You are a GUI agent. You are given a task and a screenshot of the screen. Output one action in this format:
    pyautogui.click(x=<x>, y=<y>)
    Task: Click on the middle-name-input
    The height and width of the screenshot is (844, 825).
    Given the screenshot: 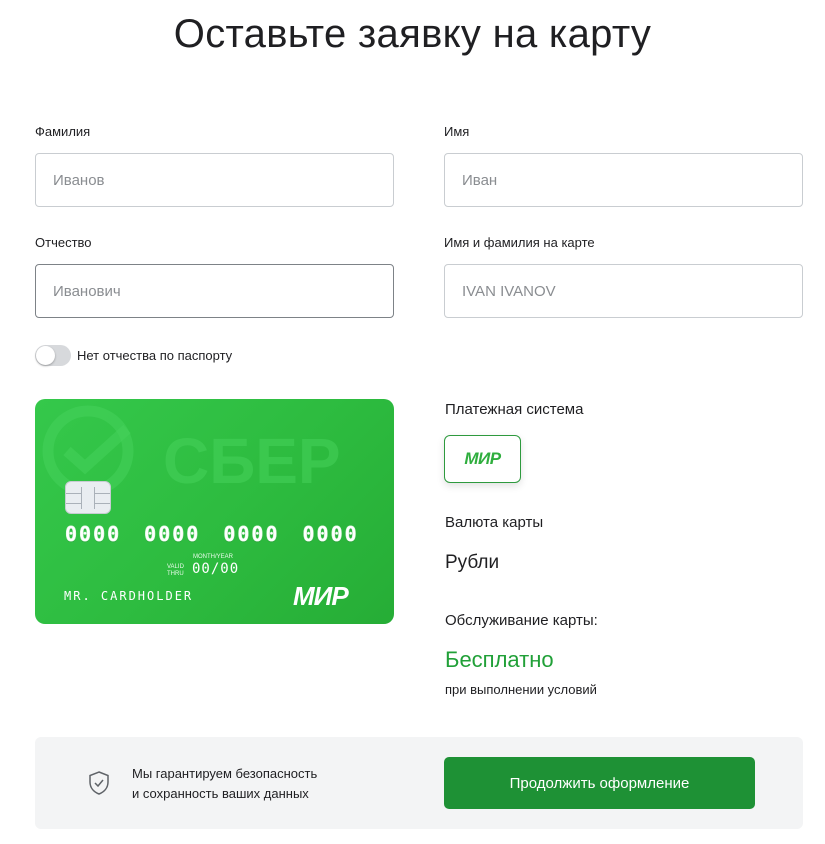 What is the action you would take?
    pyautogui.click(x=214, y=291)
    